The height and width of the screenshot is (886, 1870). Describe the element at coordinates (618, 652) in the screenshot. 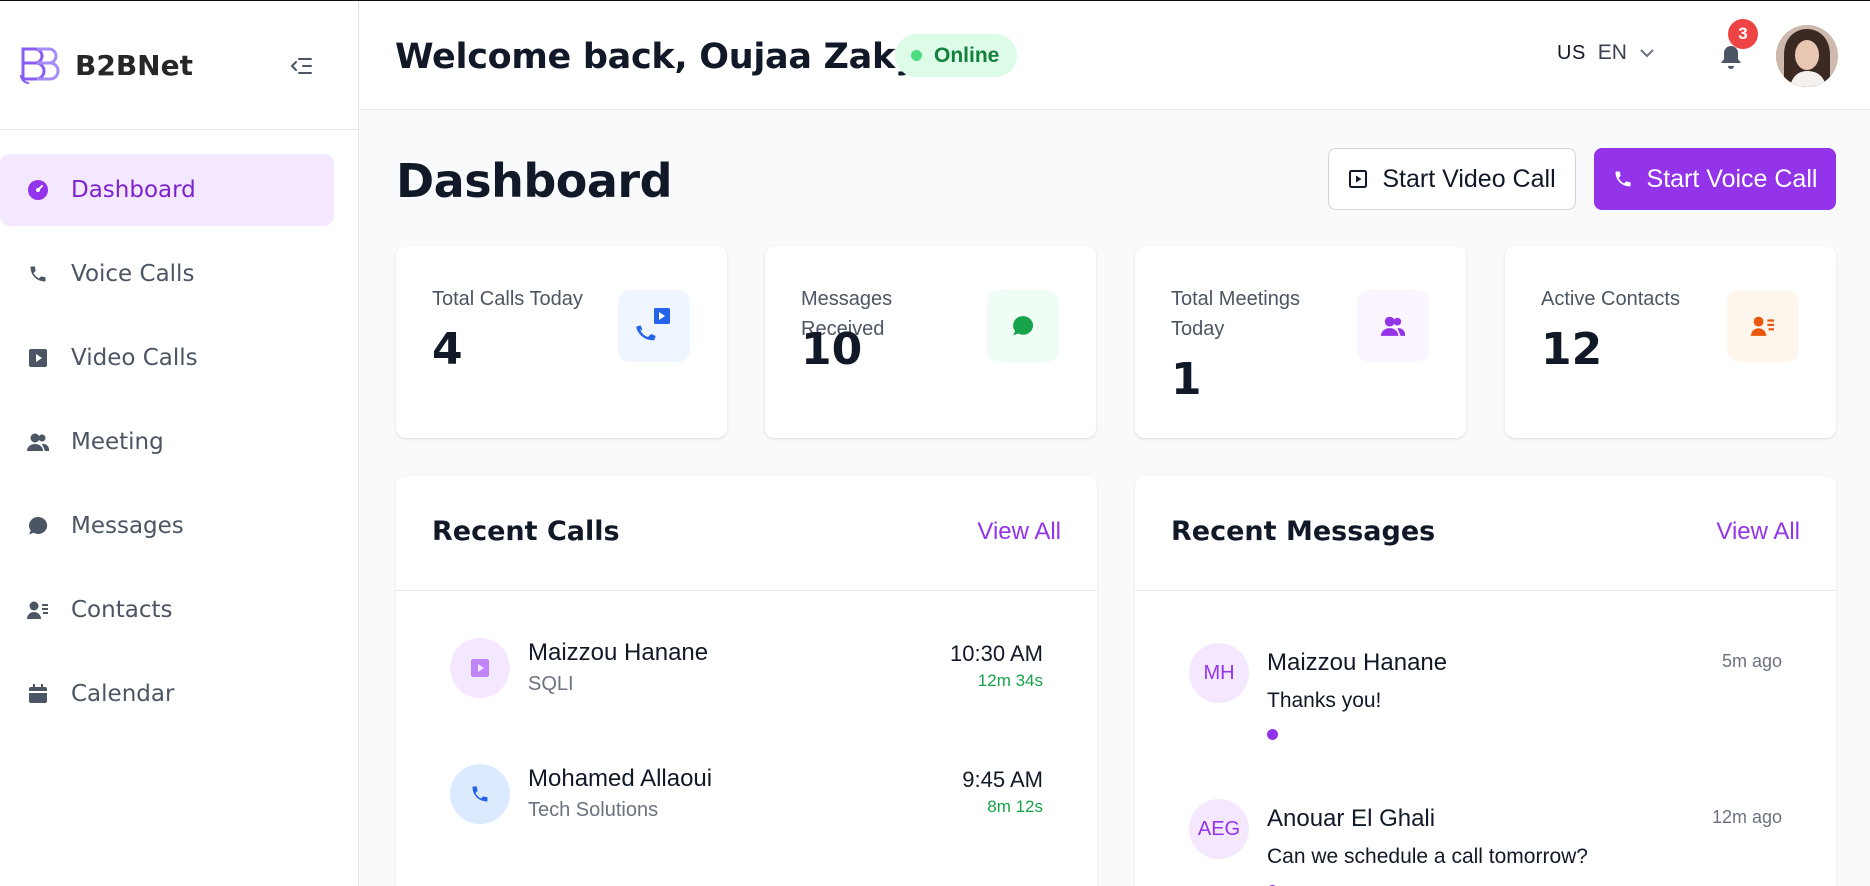

I see `caller-name: Maizzou Hanane` at that location.